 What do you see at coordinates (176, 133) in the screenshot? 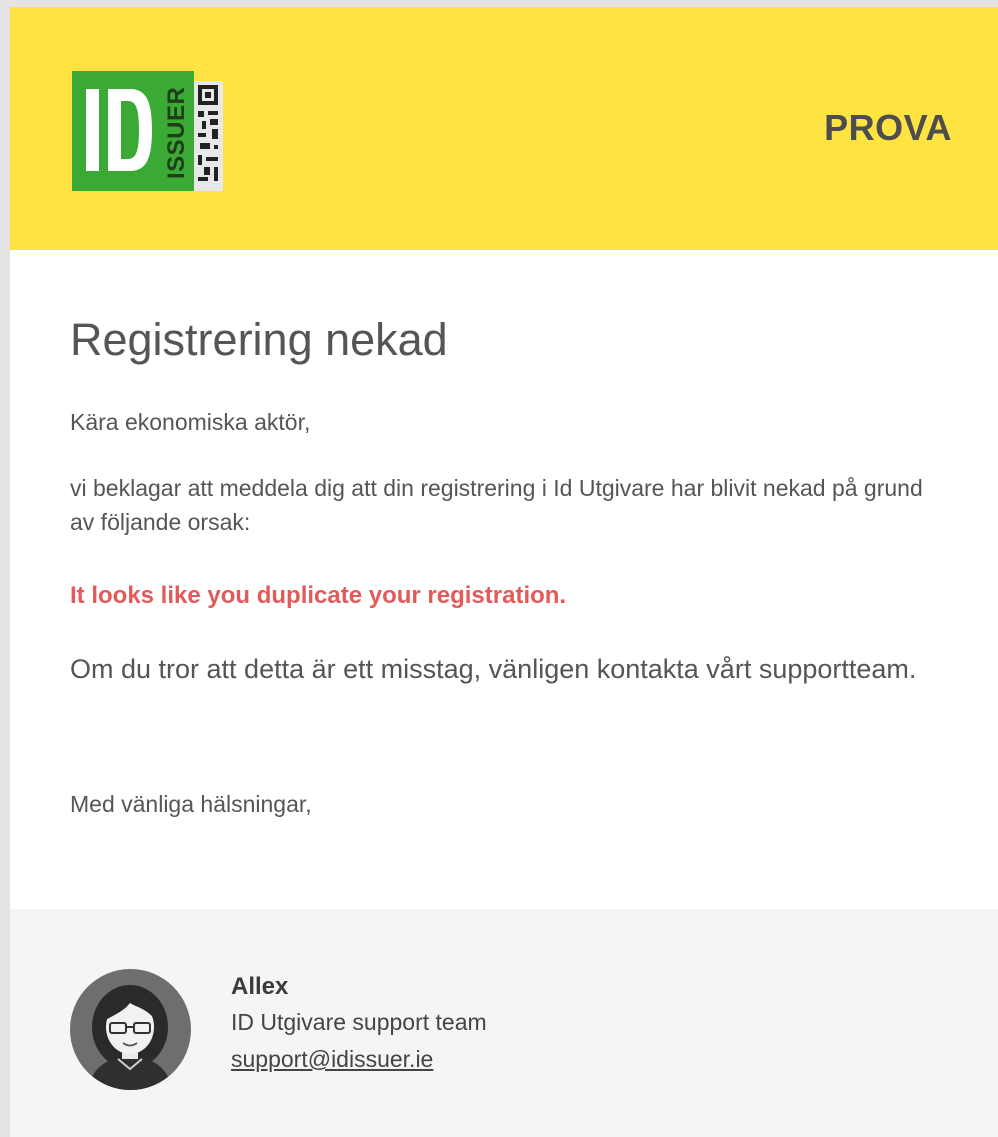
I see `svg-text: ISSUER` at bounding box center [176, 133].